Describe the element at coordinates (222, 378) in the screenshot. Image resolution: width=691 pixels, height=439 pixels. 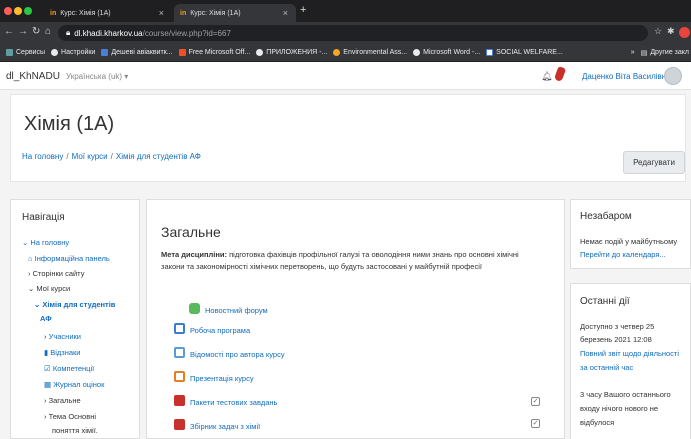
I see `activity-presentation: Презентація курсу` at that location.